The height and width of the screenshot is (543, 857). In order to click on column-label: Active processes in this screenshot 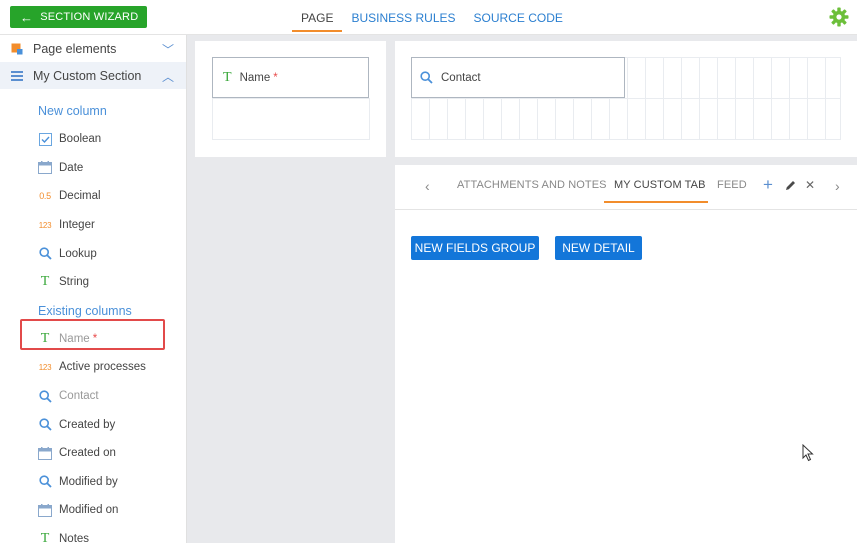, I will do `click(102, 367)`.